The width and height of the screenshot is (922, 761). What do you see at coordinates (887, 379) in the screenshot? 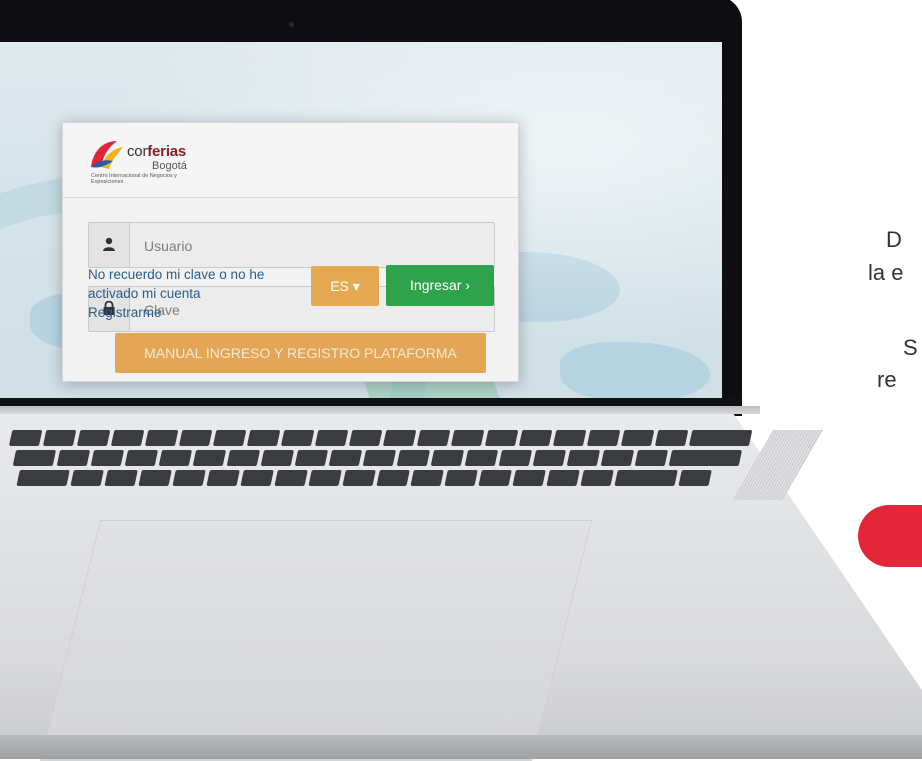
I see `side-text-line: re` at bounding box center [887, 379].